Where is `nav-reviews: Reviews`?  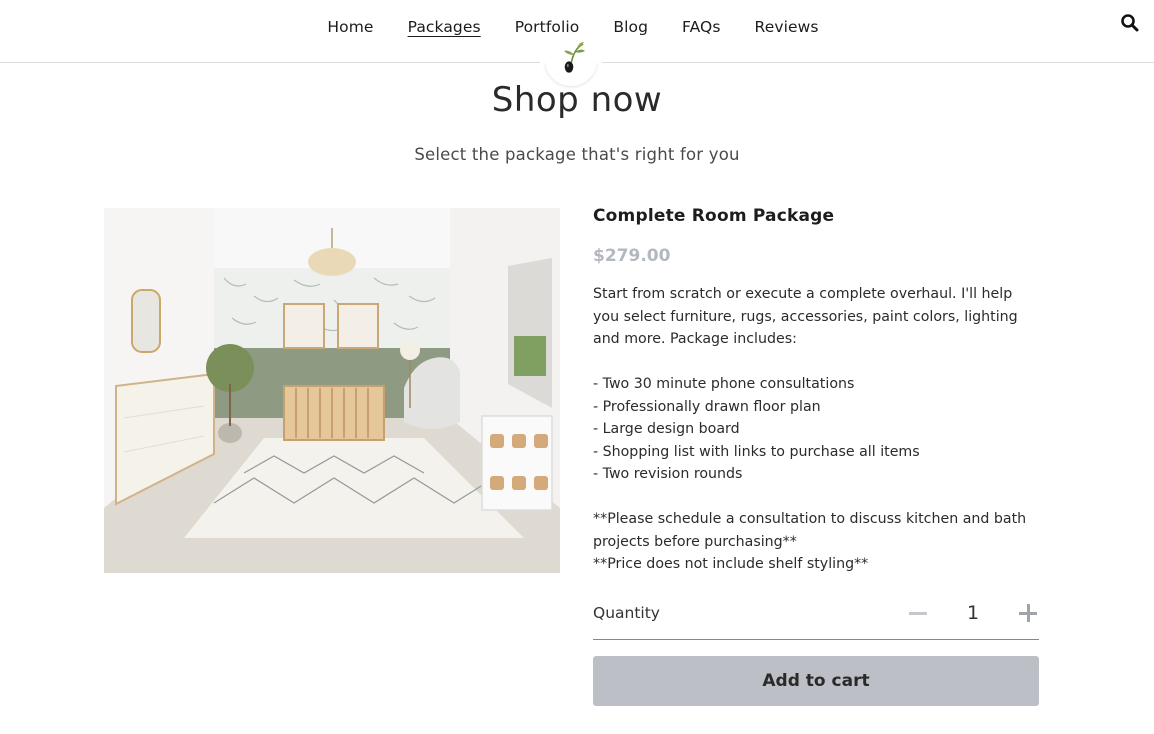
nav-reviews: Reviews is located at coordinates (787, 27).